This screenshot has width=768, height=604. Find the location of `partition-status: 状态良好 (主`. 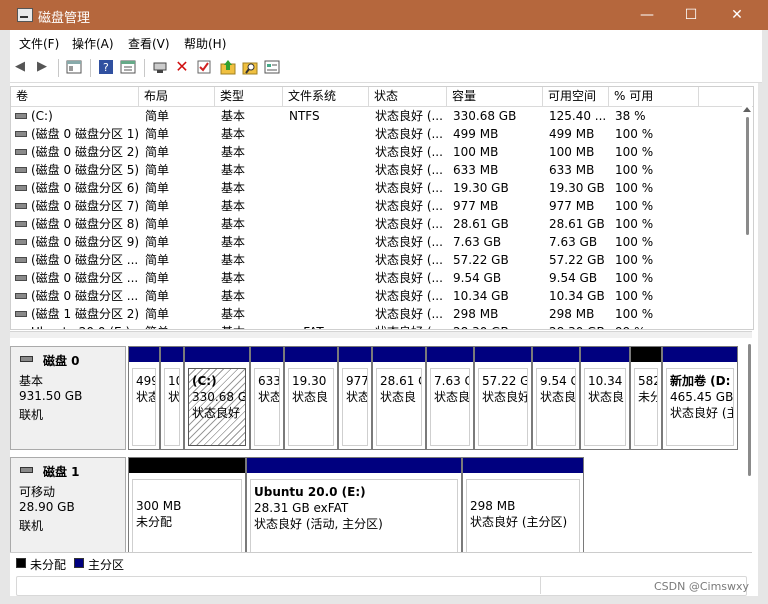

partition-status: 状态良好 (主 is located at coordinates (702, 413).